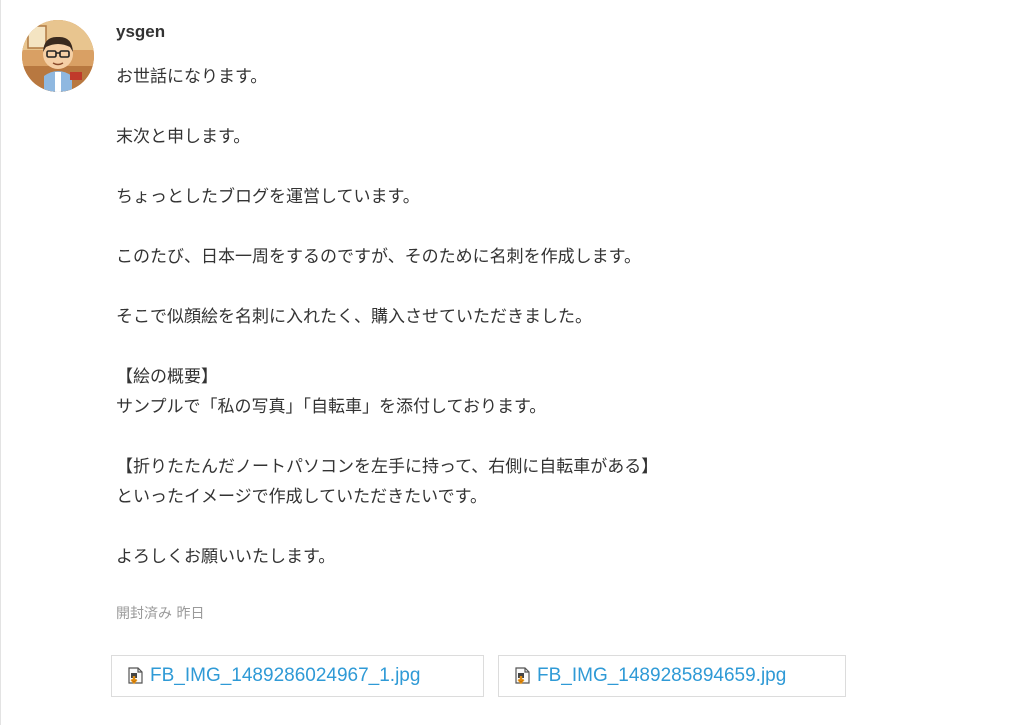 The image size is (1024, 725). What do you see at coordinates (301, 497) in the screenshot?
I see `message-line: といったイメージで作成していただきたいです。` at bounding box center [301, 497].